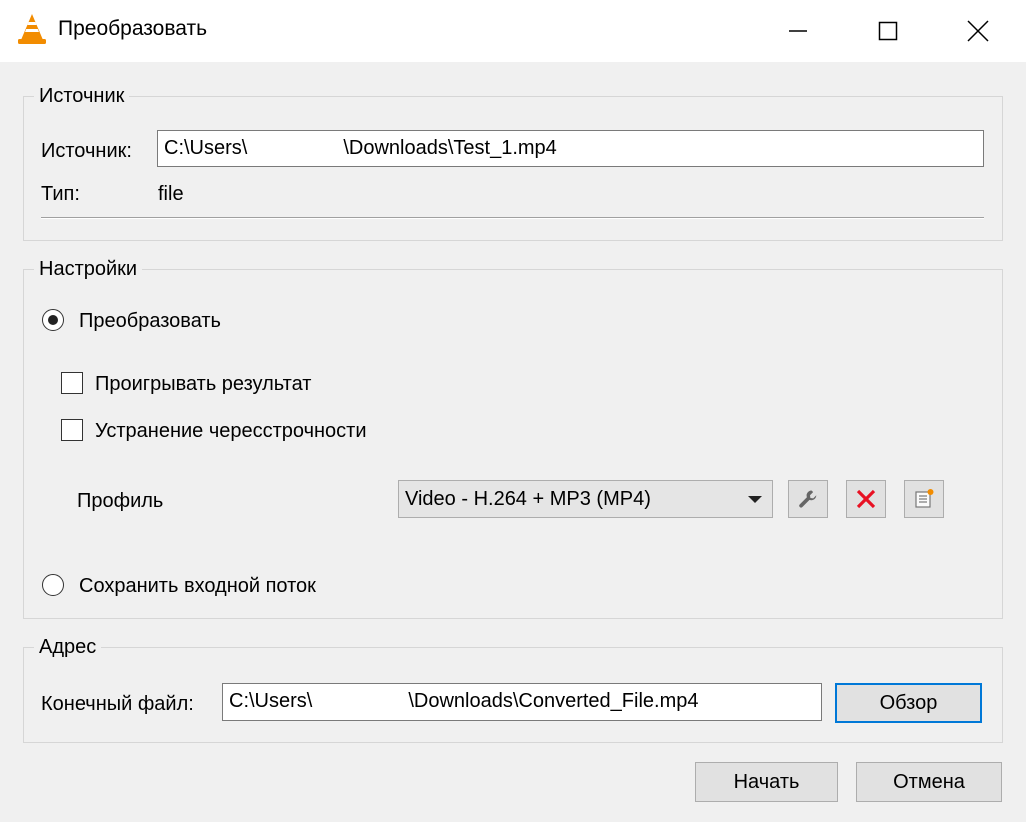 This screenshot has width=1026, height=822. What do you see at coordinates (197, 586) in the screenshot?
I see `dump-stream-label: Сохранить входной поток` at bounding box center [197, 586].